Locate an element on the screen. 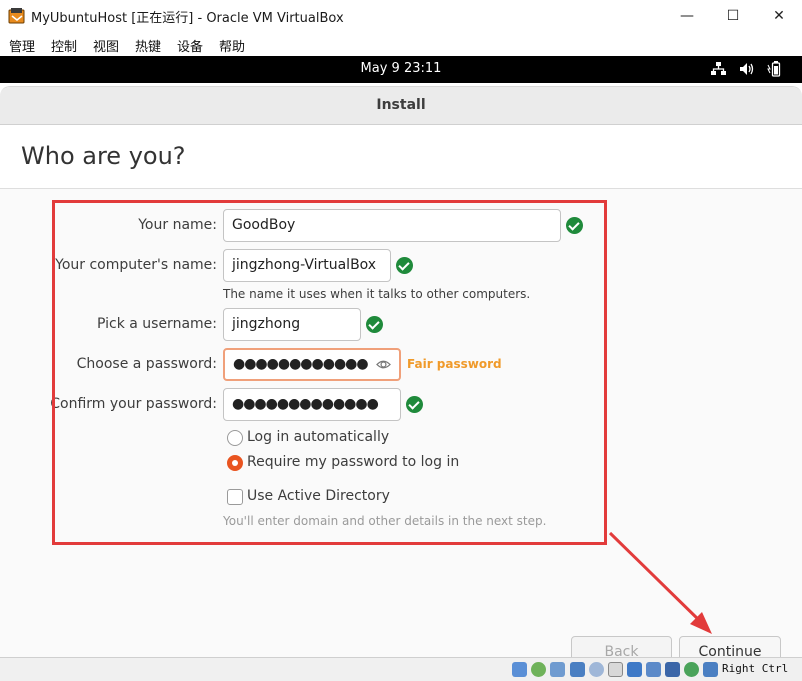  login-require-password-label: Require my password to log in is located at coordinates (353, 462).